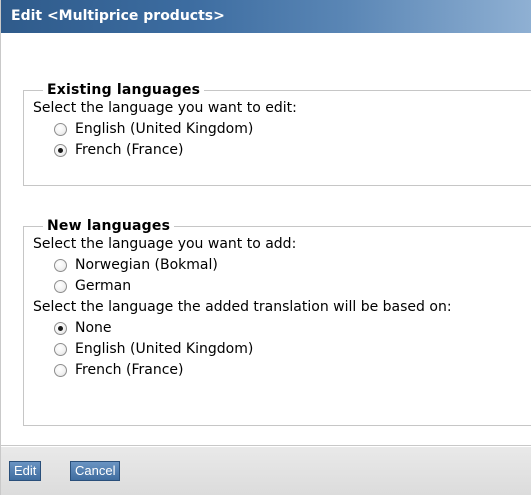 The image size is (531, 495). I want to click on option-label: German, so click(103, 286).